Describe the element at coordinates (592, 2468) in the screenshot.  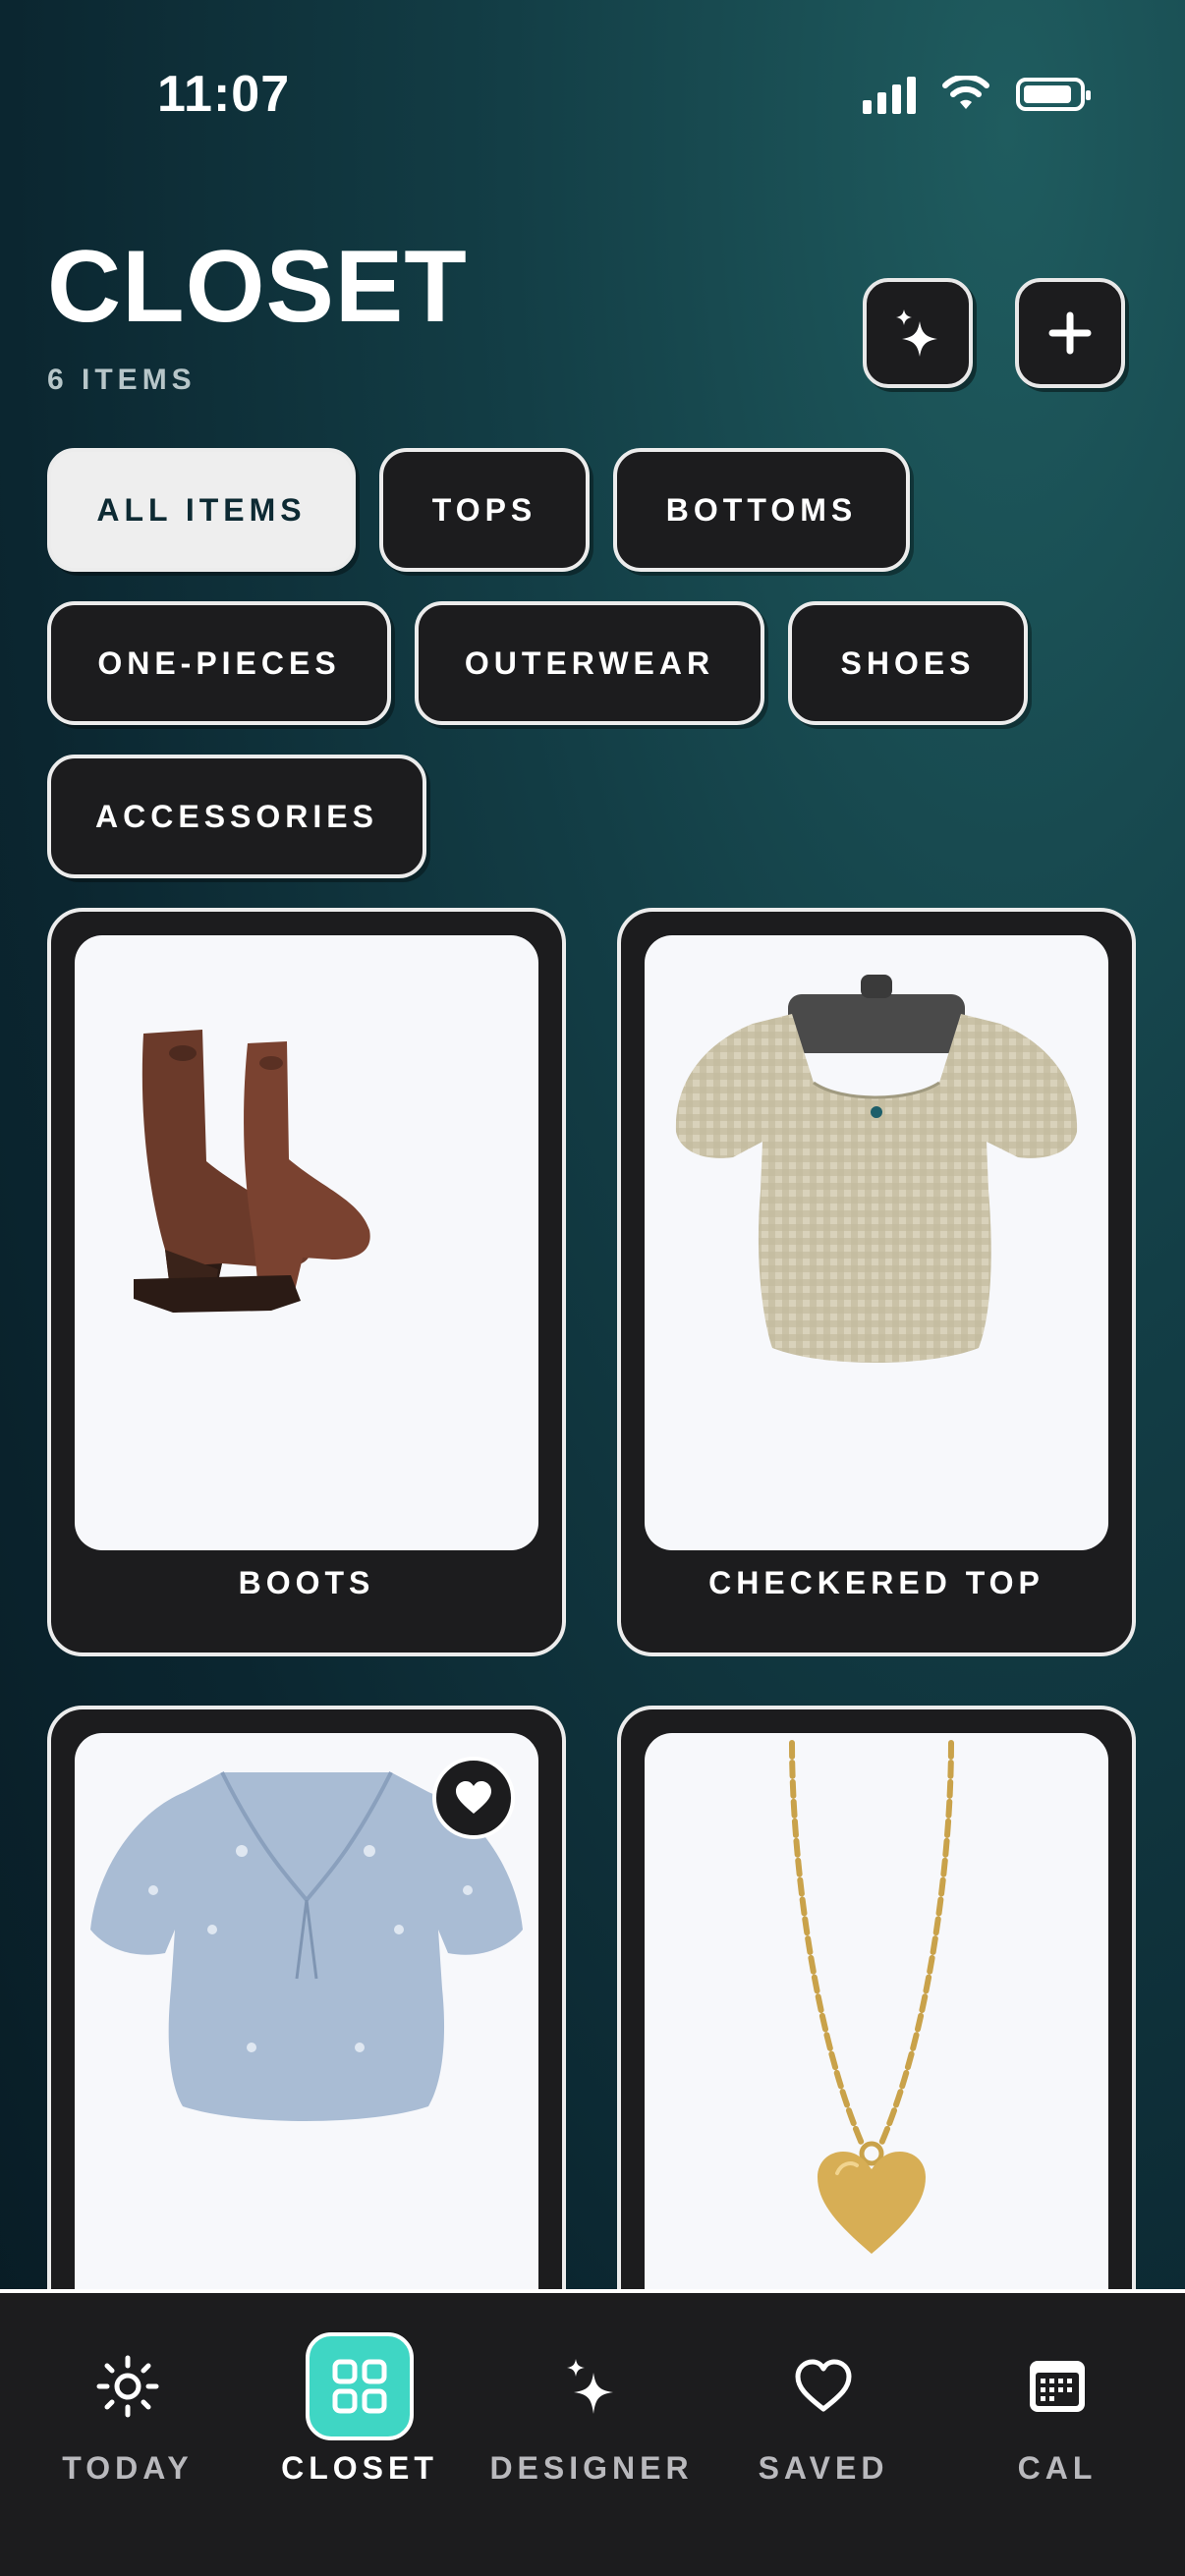
I see `tab-label: DESIGNER` at that location.